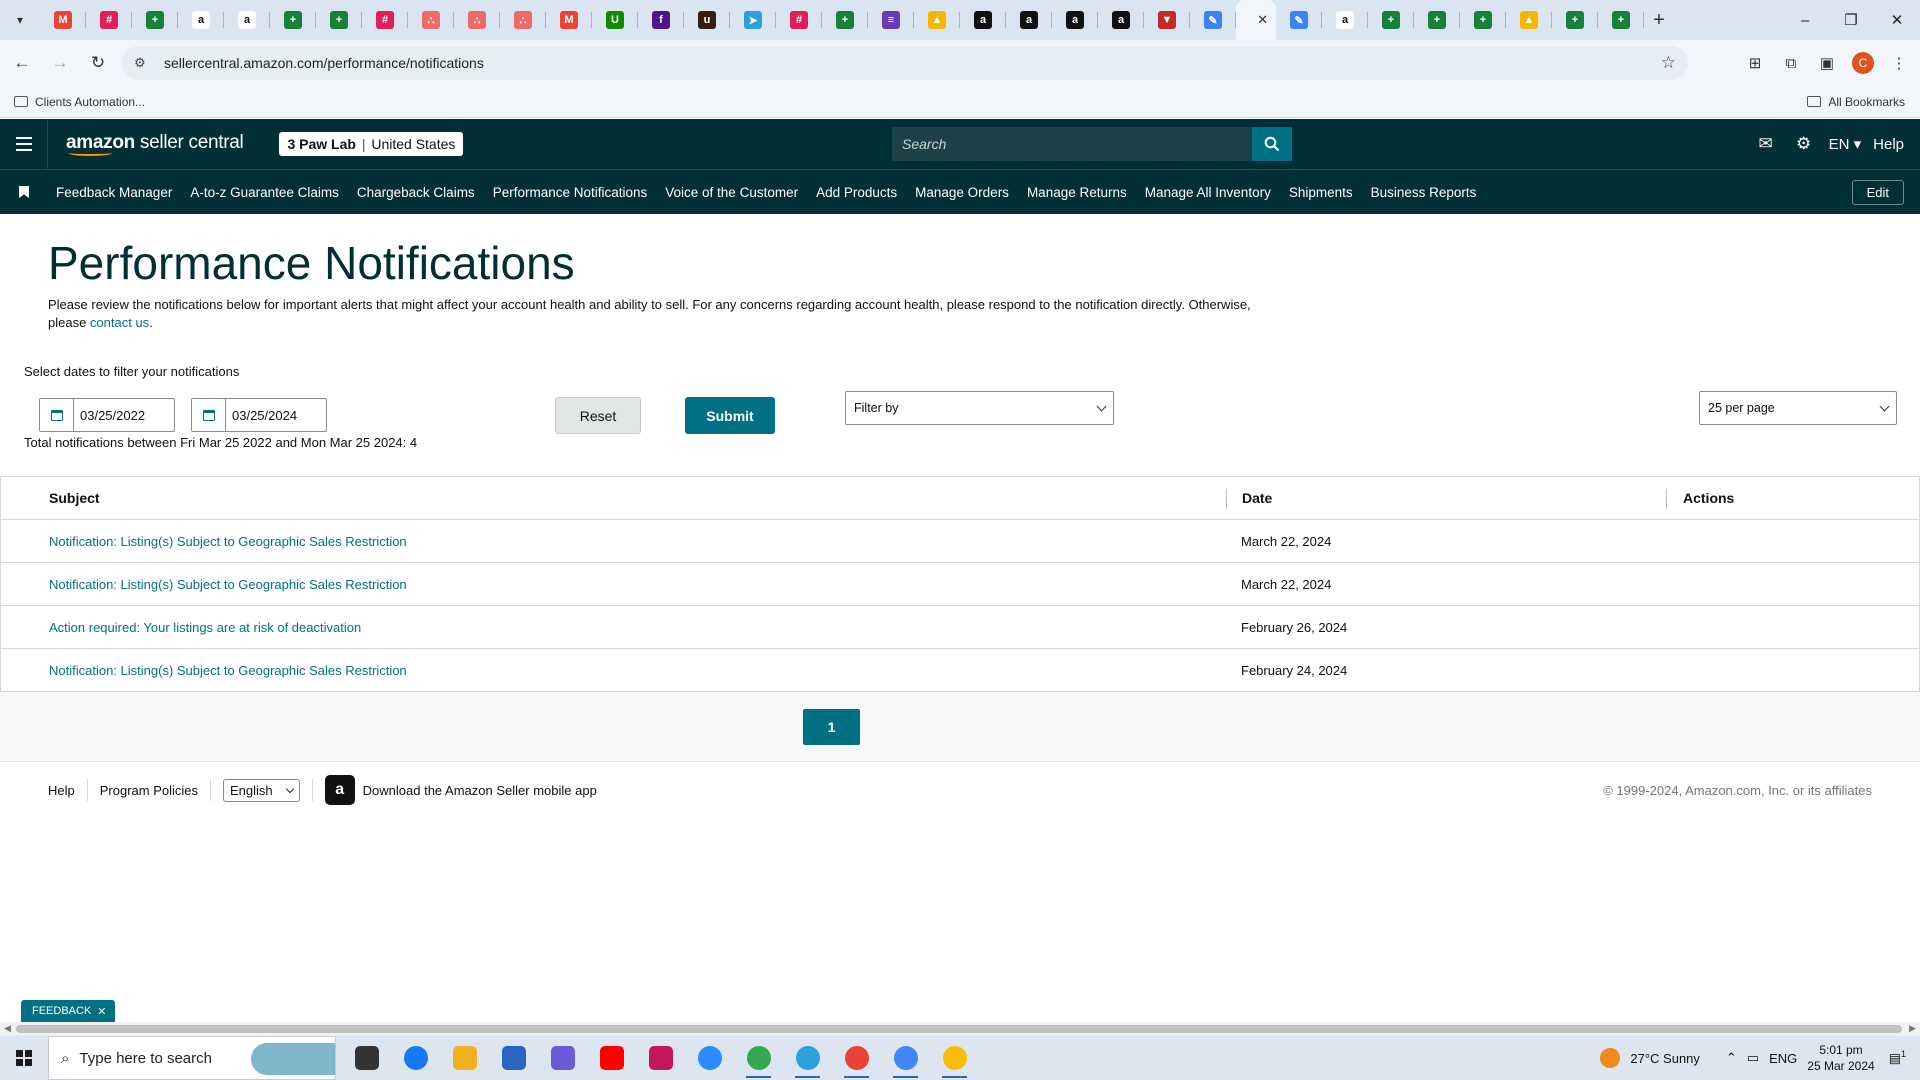 This screenshot has height=1080, width=1920. I want to click on nav-link-a-to-z-claims: A-to-z Guarantee Claims, so click(264, 192).